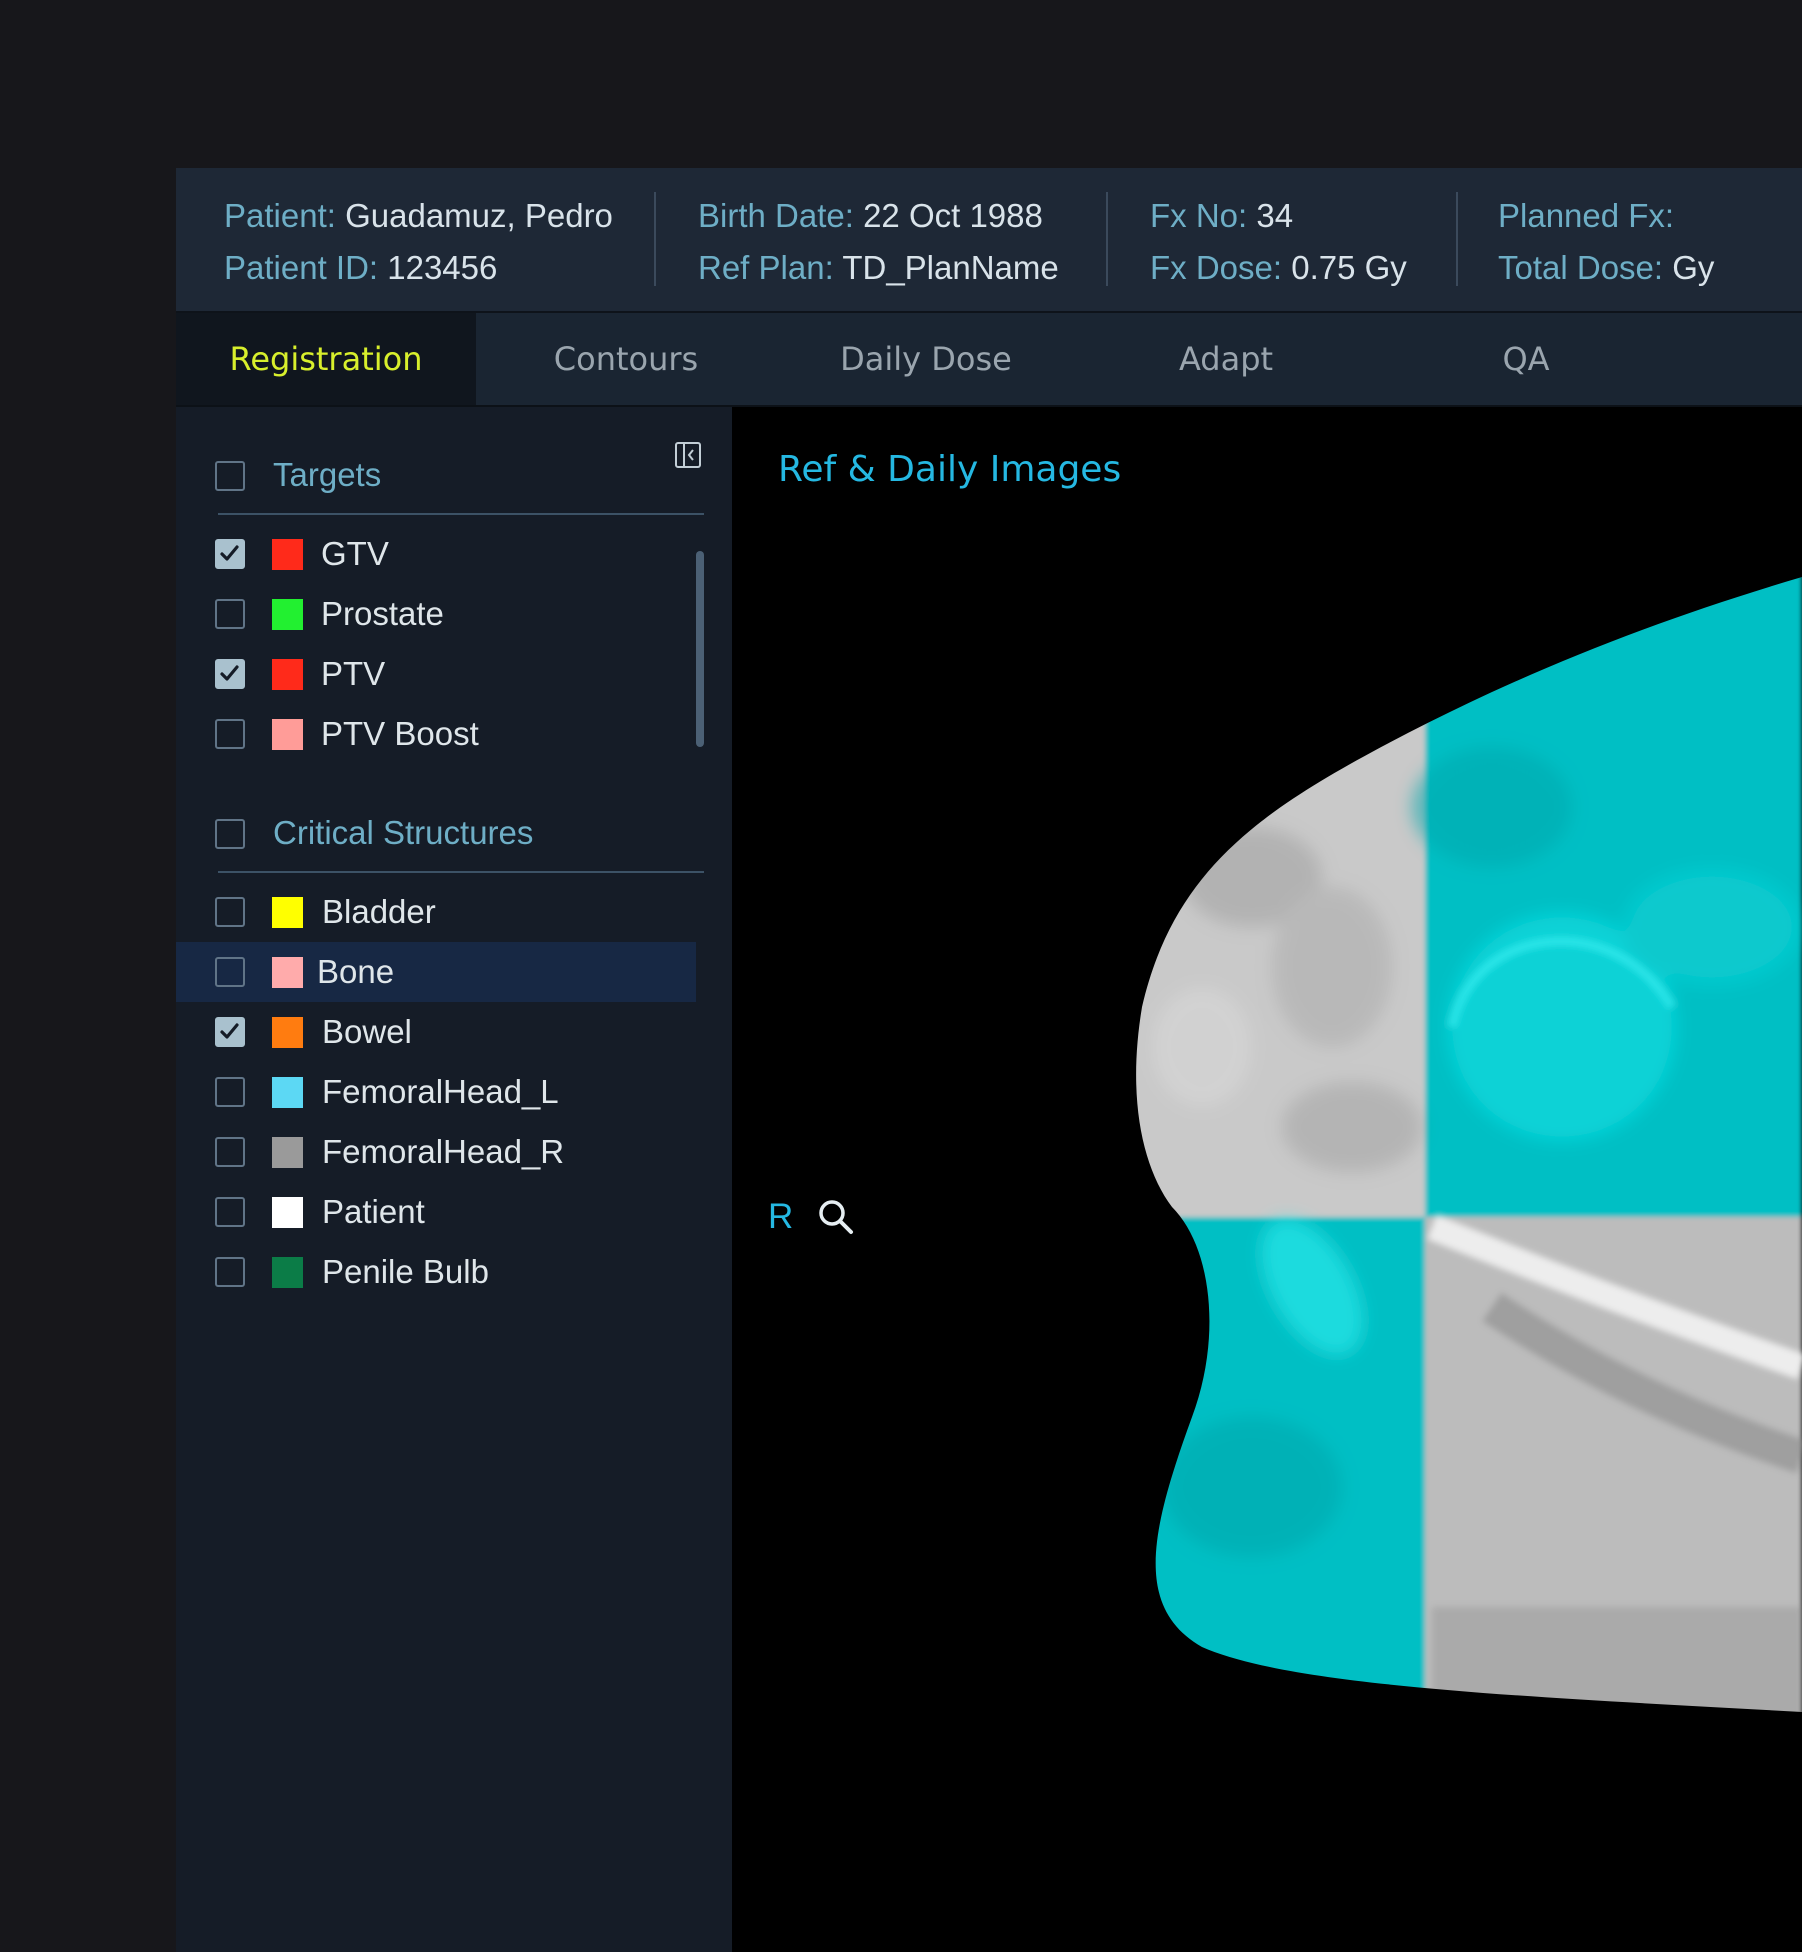  Describe the element at coordinates (353, 673) in the screenshot. I see `structure-label: PTV` at that location.